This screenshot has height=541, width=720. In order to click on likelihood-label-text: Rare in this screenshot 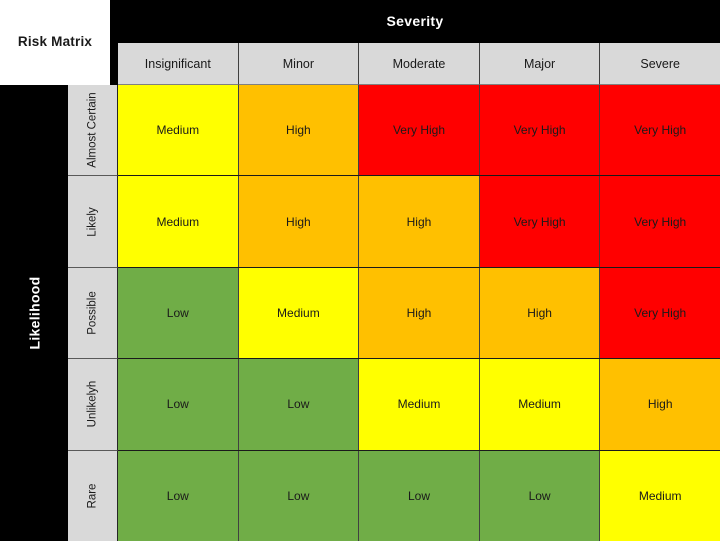, I will do `click(92, 496)`.